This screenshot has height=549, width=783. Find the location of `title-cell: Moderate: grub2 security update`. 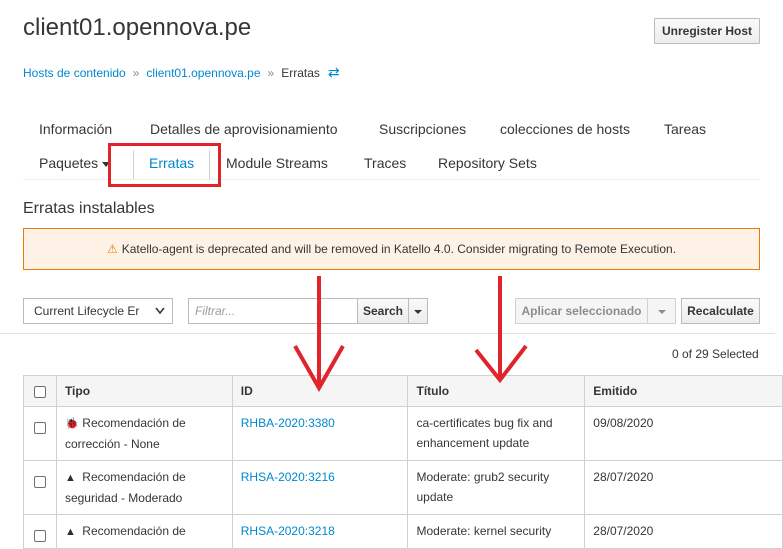

title-cell: Moderate: grub2 security update is located at coordinates (496, 487).